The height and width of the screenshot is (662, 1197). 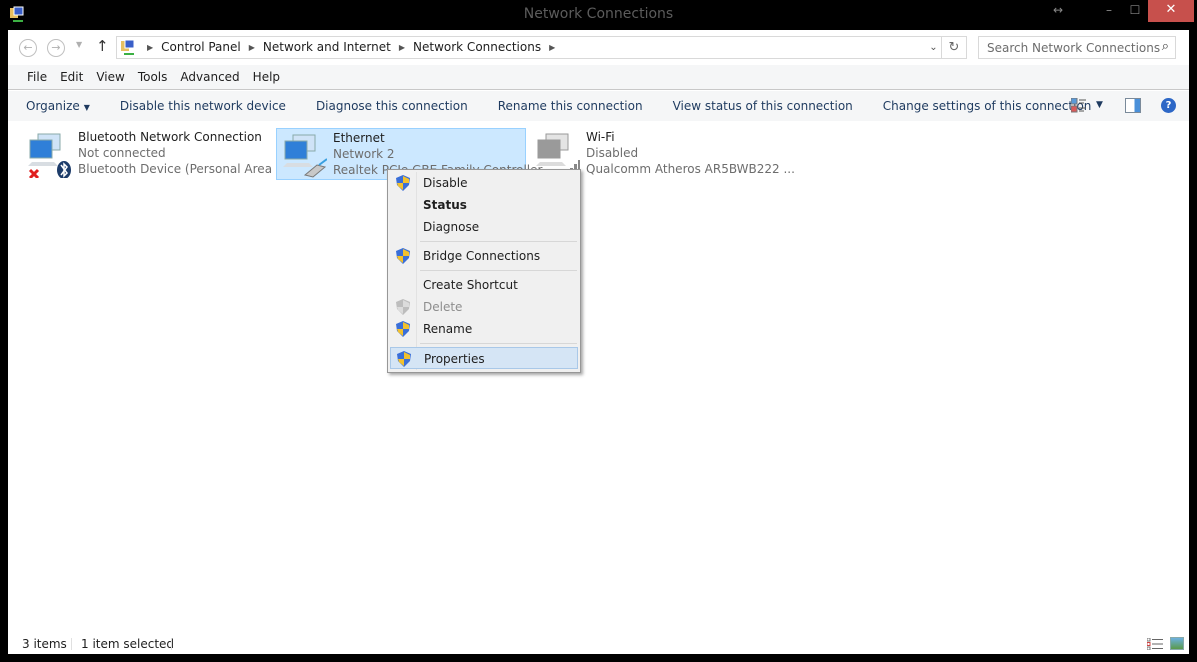 What do you see at coordinates (1168, 105) in the screenshot?
I see `help-icon: ?` at bounding box center [1168, 105].